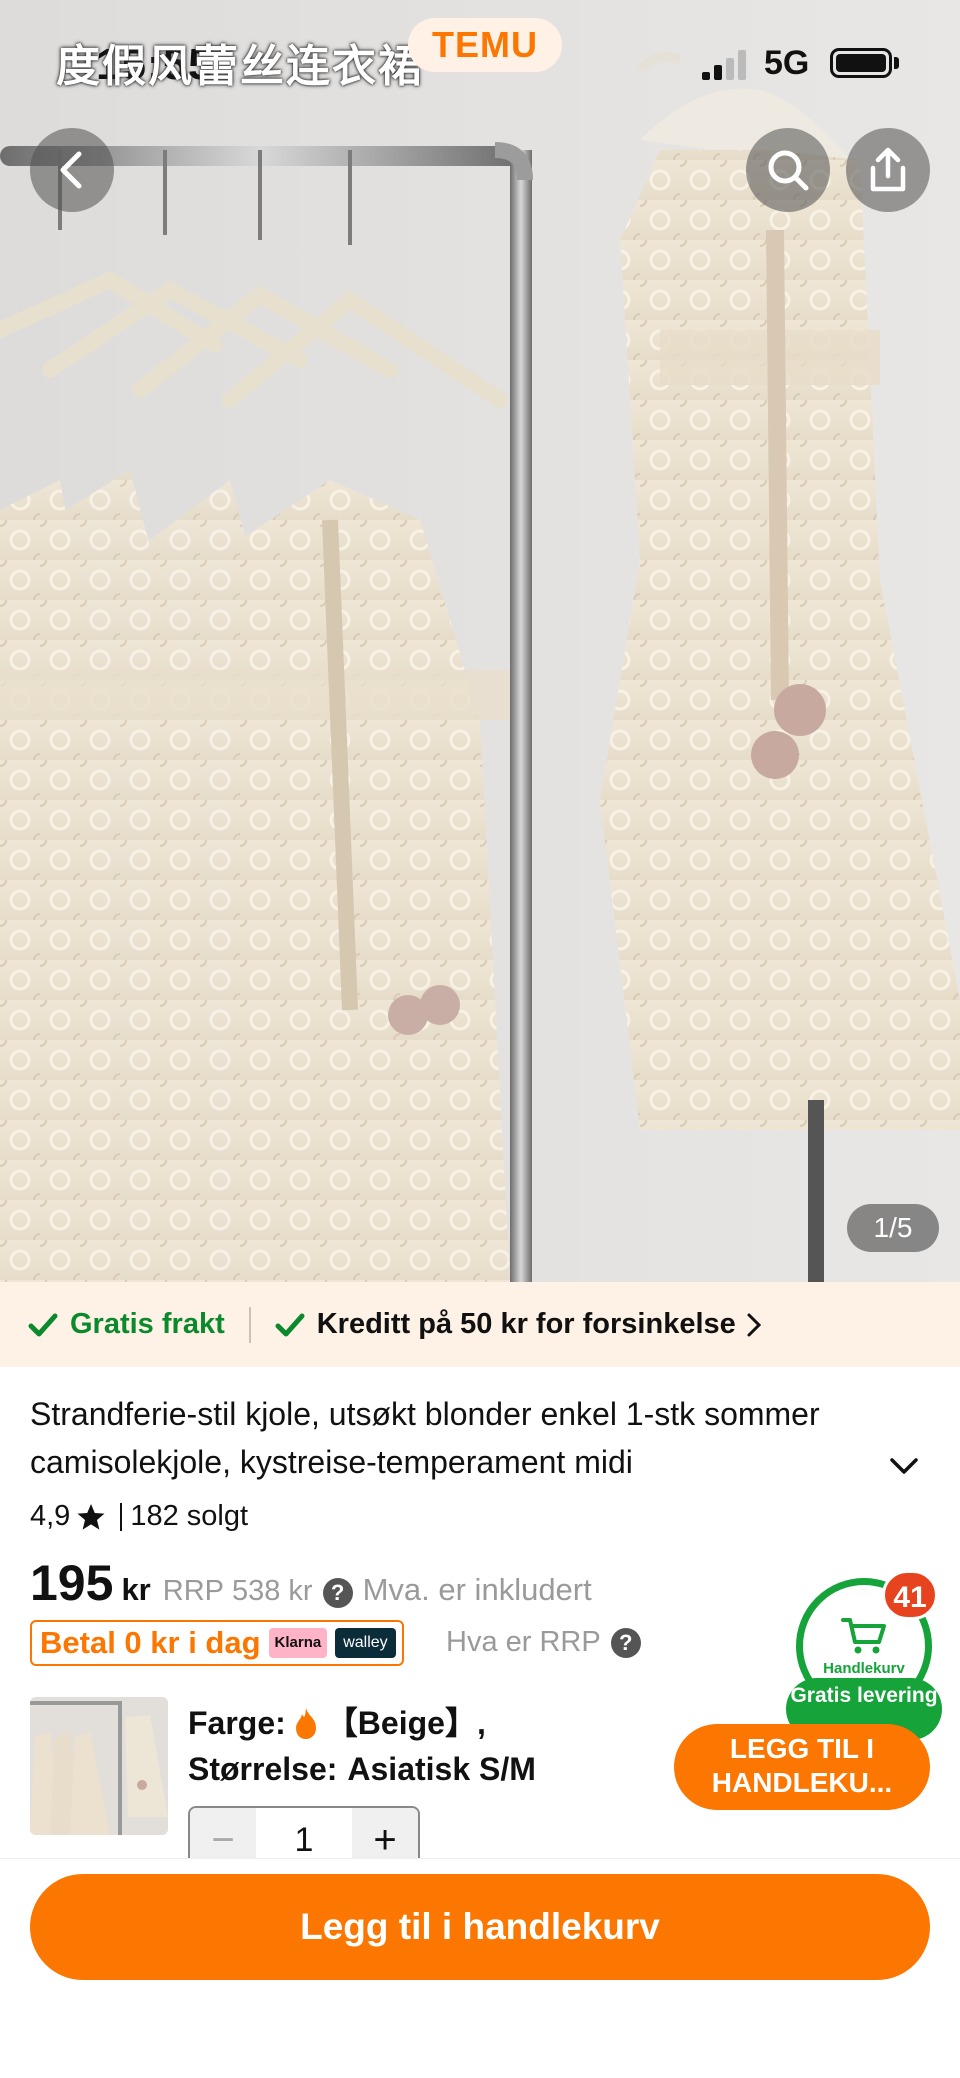 The width and height of the screenshot is (960, 2078). Describe the element at coordinates (240, 66) in the screenshot. I see `image-overlay-title: 度假风蕾丝连衣裙` at that location.